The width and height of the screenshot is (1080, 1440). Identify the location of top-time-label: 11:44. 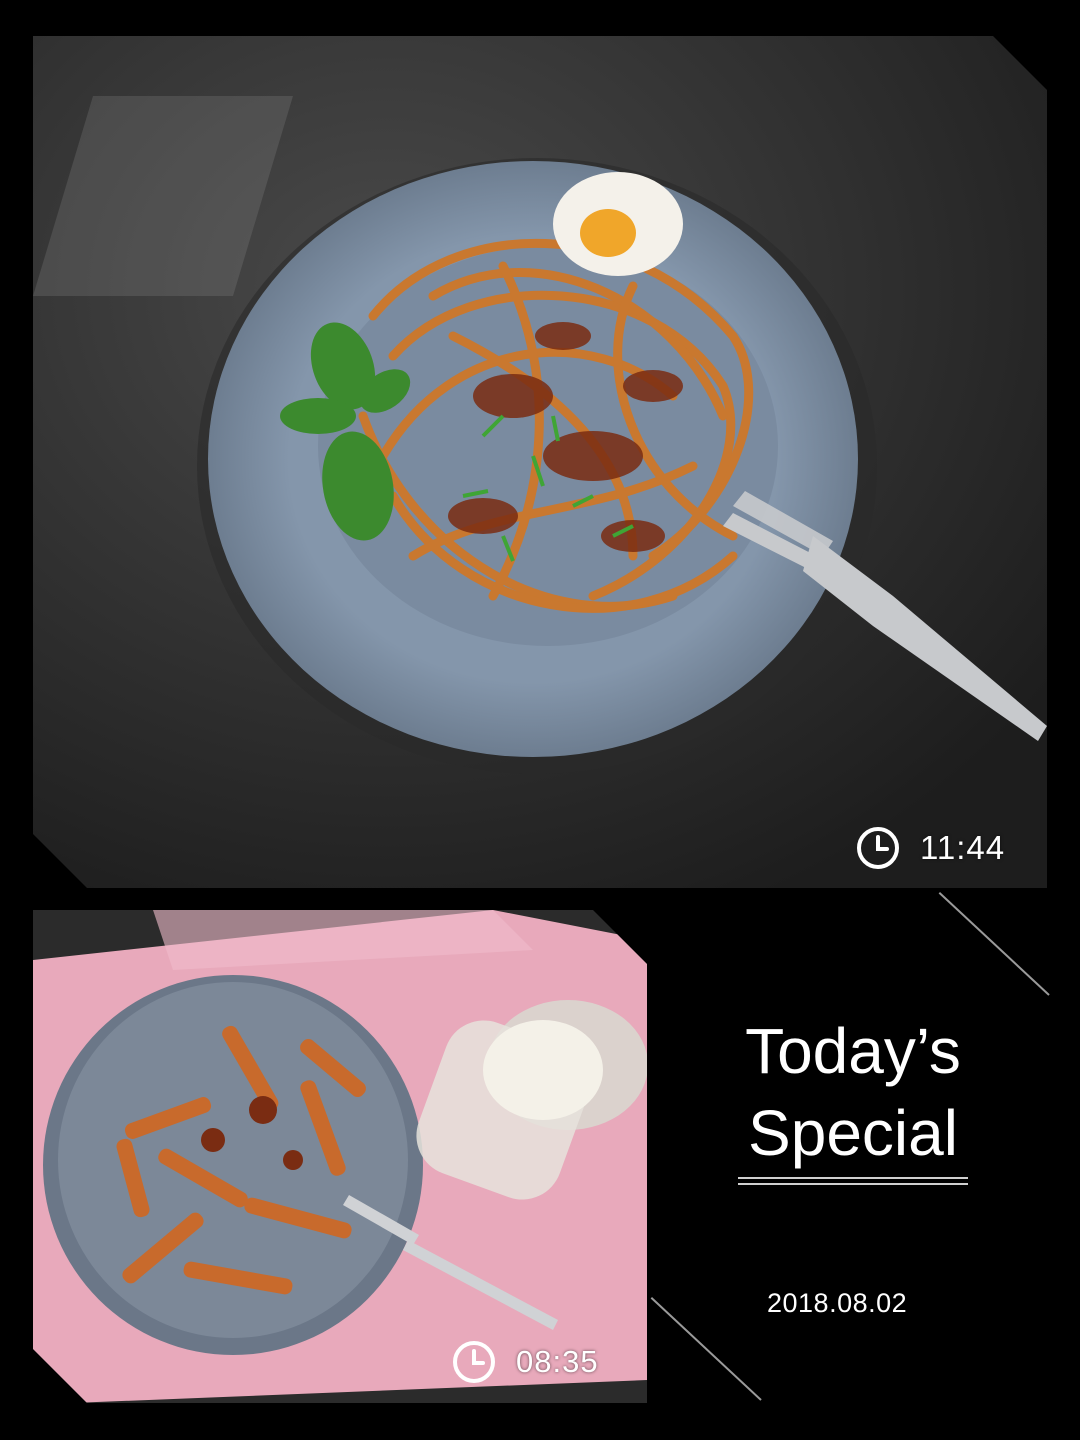
(963, 847).